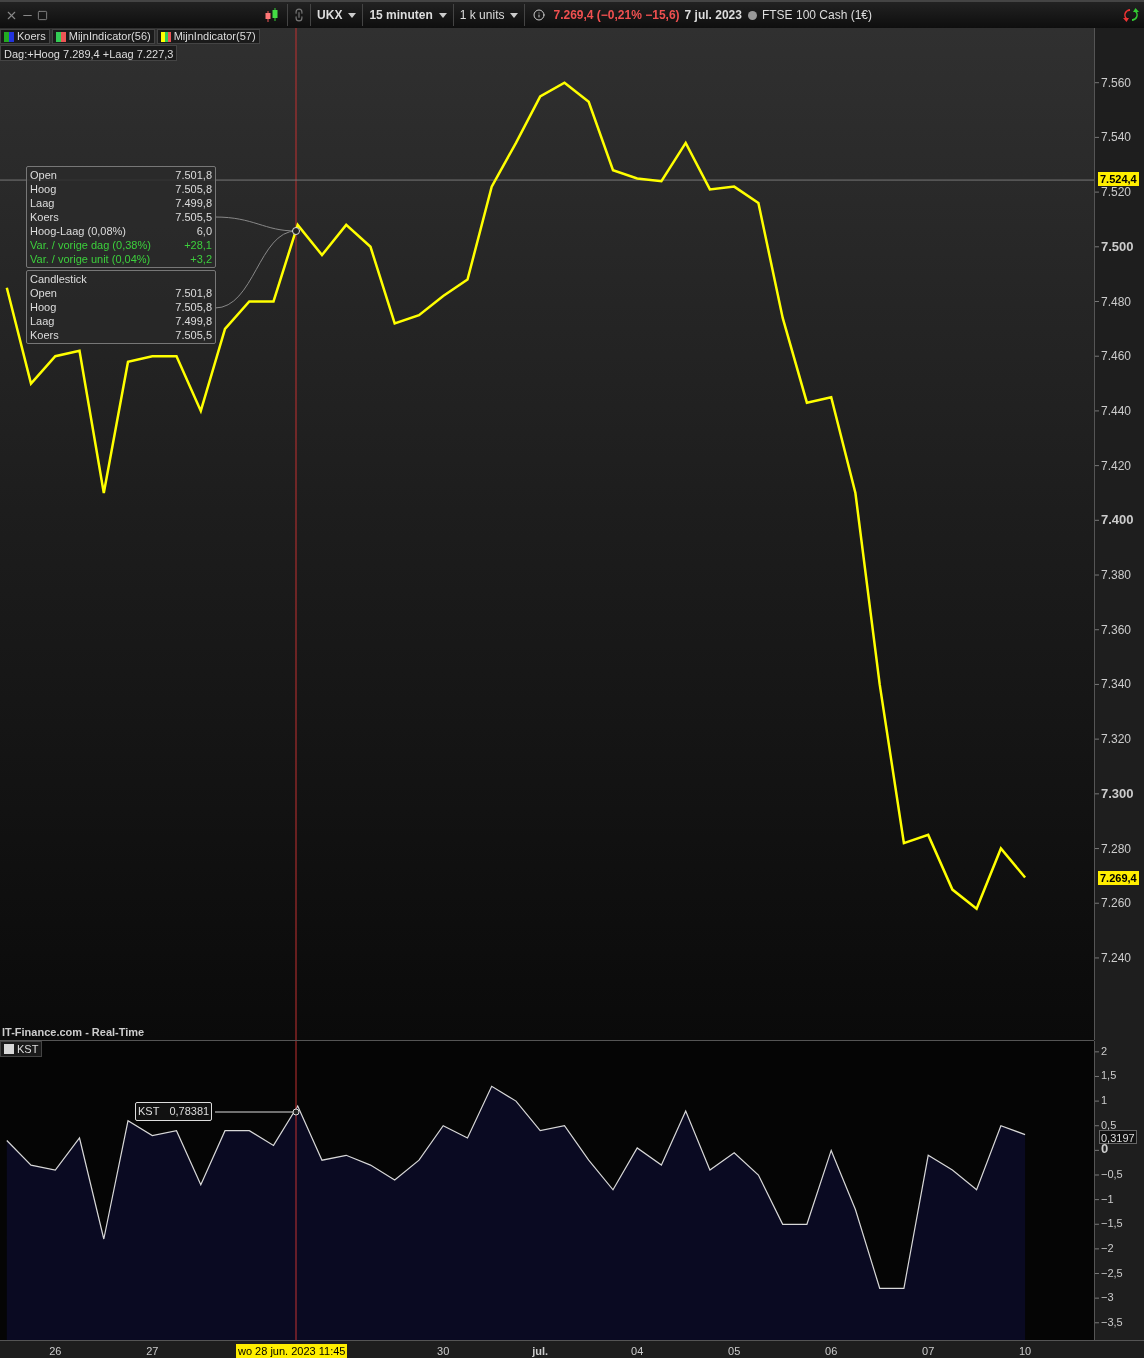 This screenshot has height=1358, width=1144. Describe the element at coordinates (540, 1351) in the screenshot. I see `axis-label: jul.` at that location.